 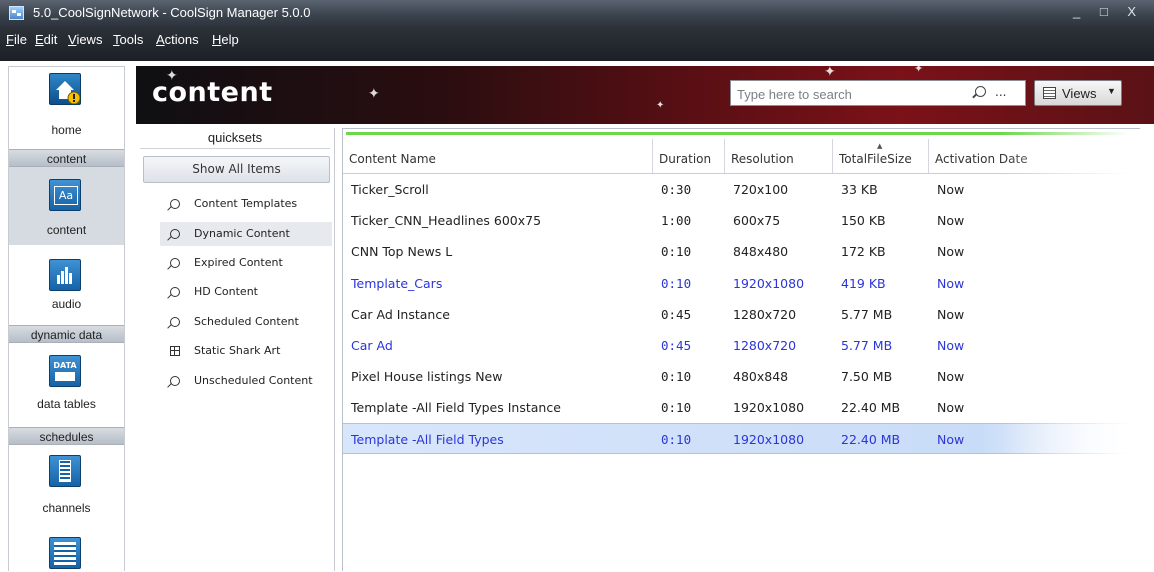 I want to click on table-row: Template_Cars 0:10 1920x1080 419 KB Now, so click(x=741, y=283).